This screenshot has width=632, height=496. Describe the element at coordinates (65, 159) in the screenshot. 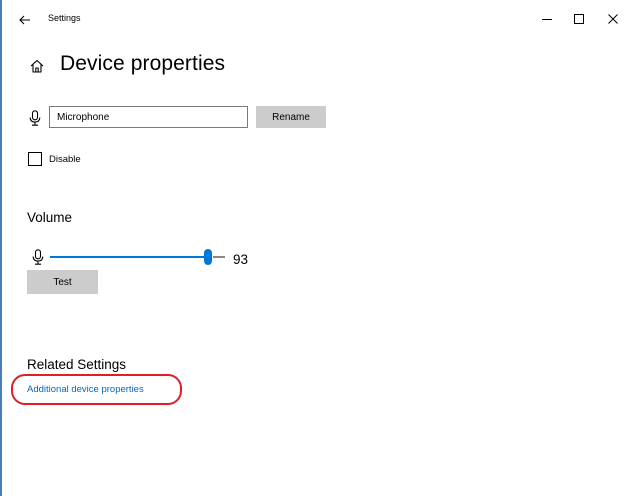

I see `disable-label: Disable` at that location.